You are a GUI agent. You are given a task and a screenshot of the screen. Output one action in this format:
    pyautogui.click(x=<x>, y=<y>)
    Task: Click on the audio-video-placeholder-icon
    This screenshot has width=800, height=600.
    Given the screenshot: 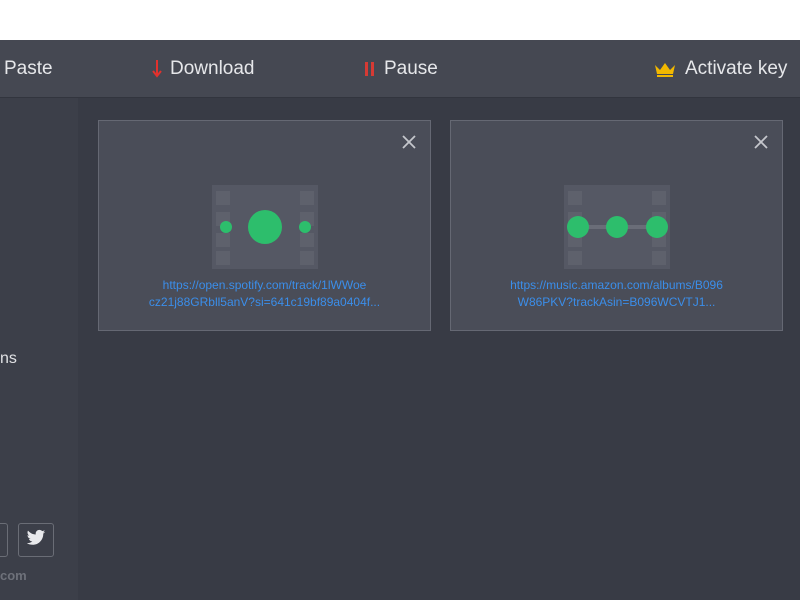 What is the action you would take?
    pyautogui.click(x=264, y=227)
    